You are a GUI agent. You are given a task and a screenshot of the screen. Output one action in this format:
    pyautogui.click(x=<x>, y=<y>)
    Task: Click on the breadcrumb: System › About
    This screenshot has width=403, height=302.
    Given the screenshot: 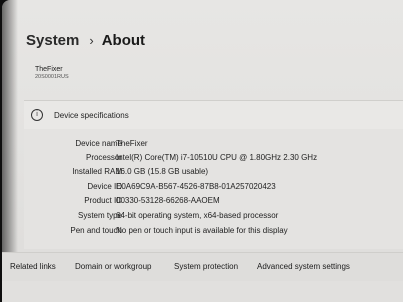 What is the action you would take?
    pyautogui.click(x=85, y=40)
    